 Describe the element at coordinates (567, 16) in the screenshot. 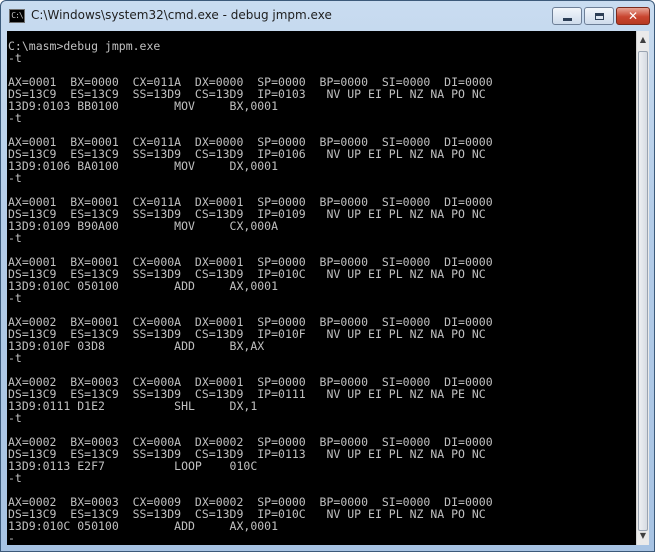

I see `minimize-button` at that location.